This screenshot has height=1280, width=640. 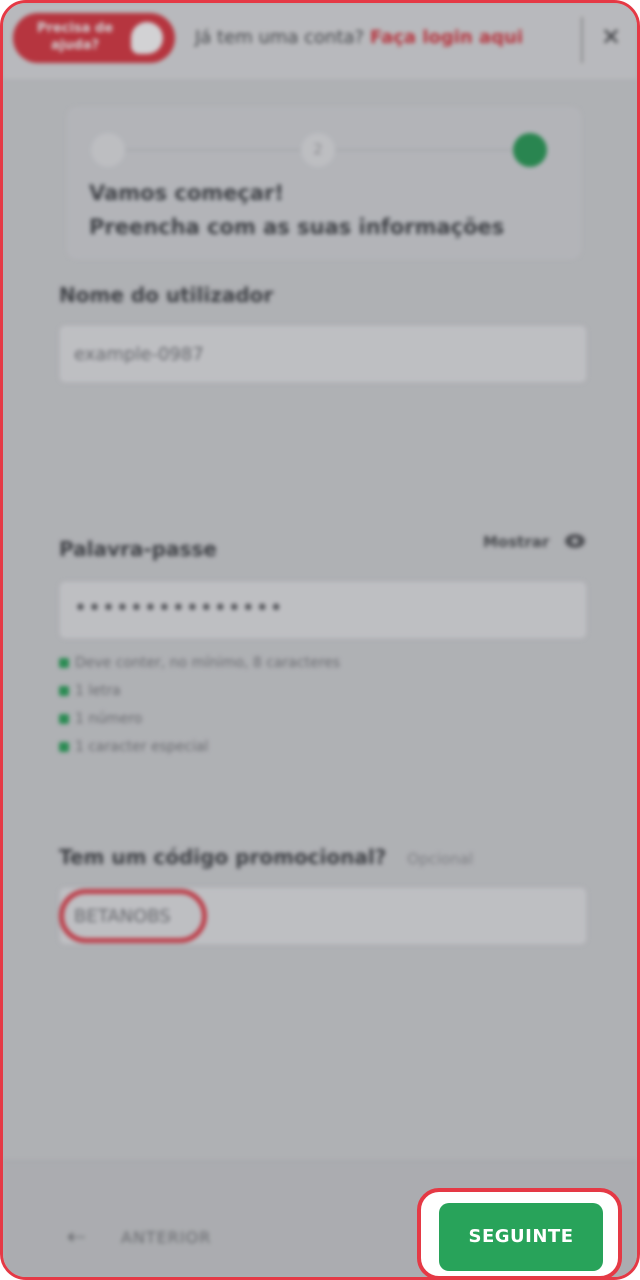 I want to click on promo-optional-tag: Opcional, so click(x=440, y=859).